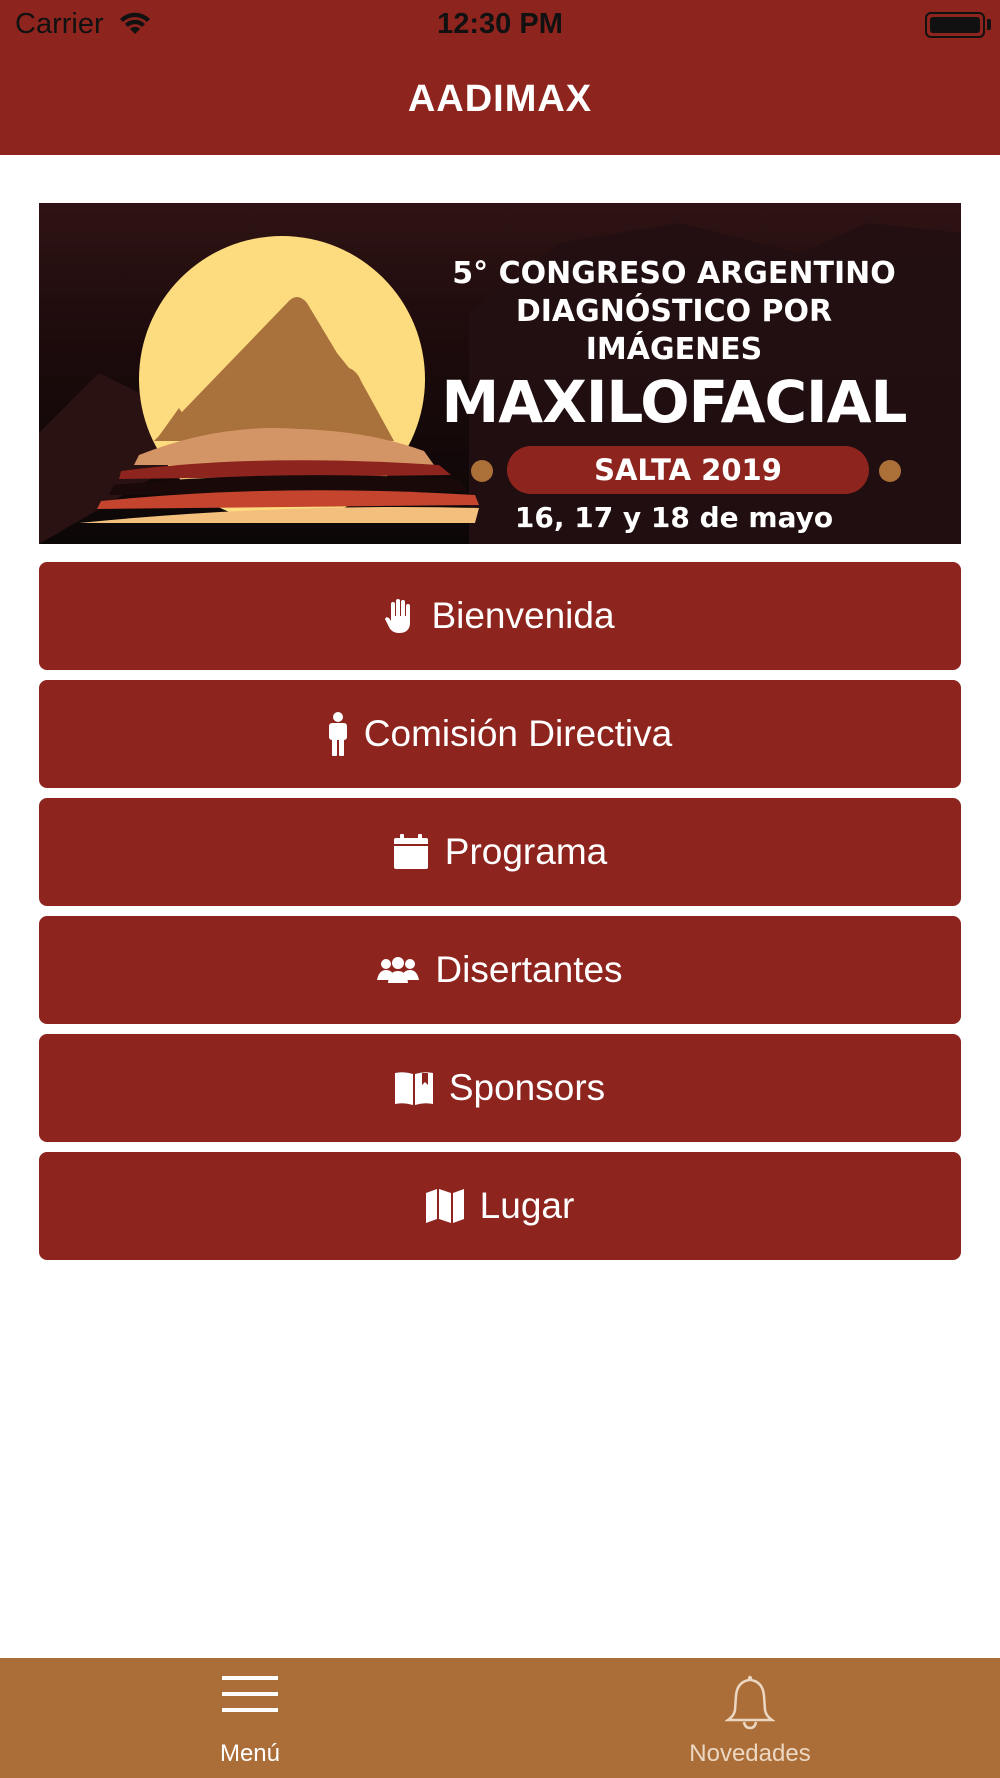  I want to click on status-bar: Carrier 12:30 PM, so click(500, 25).